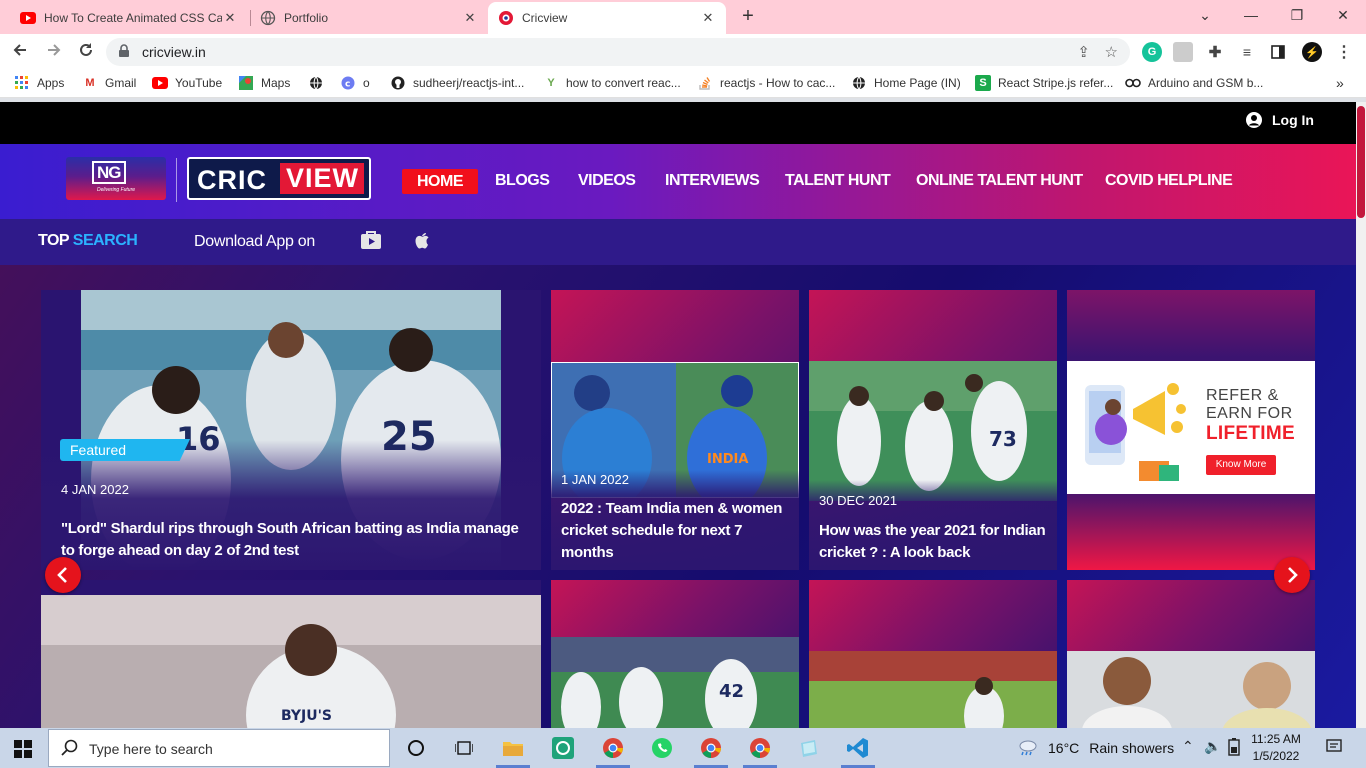 This screenshot has width=1366, height=768. I want to click on nav-online-talent-hunt: ONLINE TALENT HUNT, so click(999, 181).